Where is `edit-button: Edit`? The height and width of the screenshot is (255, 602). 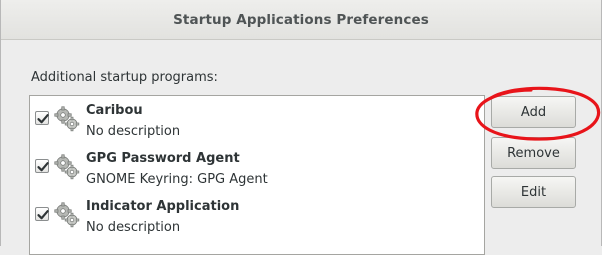 edit-button: Edit is located at coordinates (533, 192).